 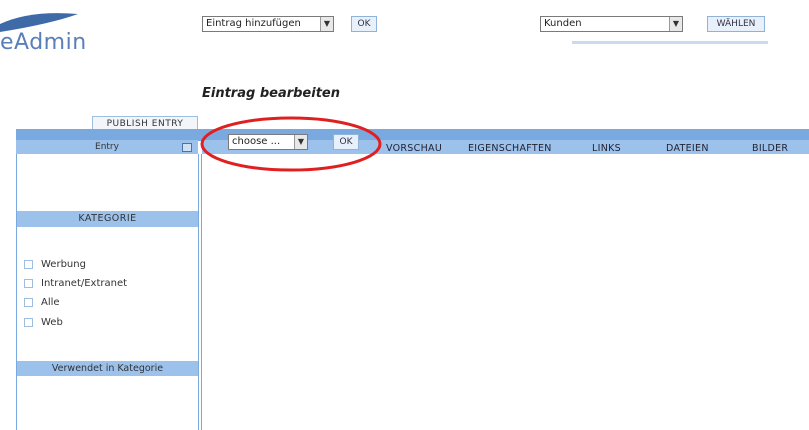 I want to click on category-item-intranet: Intranet/Extranet, so click(x=75, y=283).